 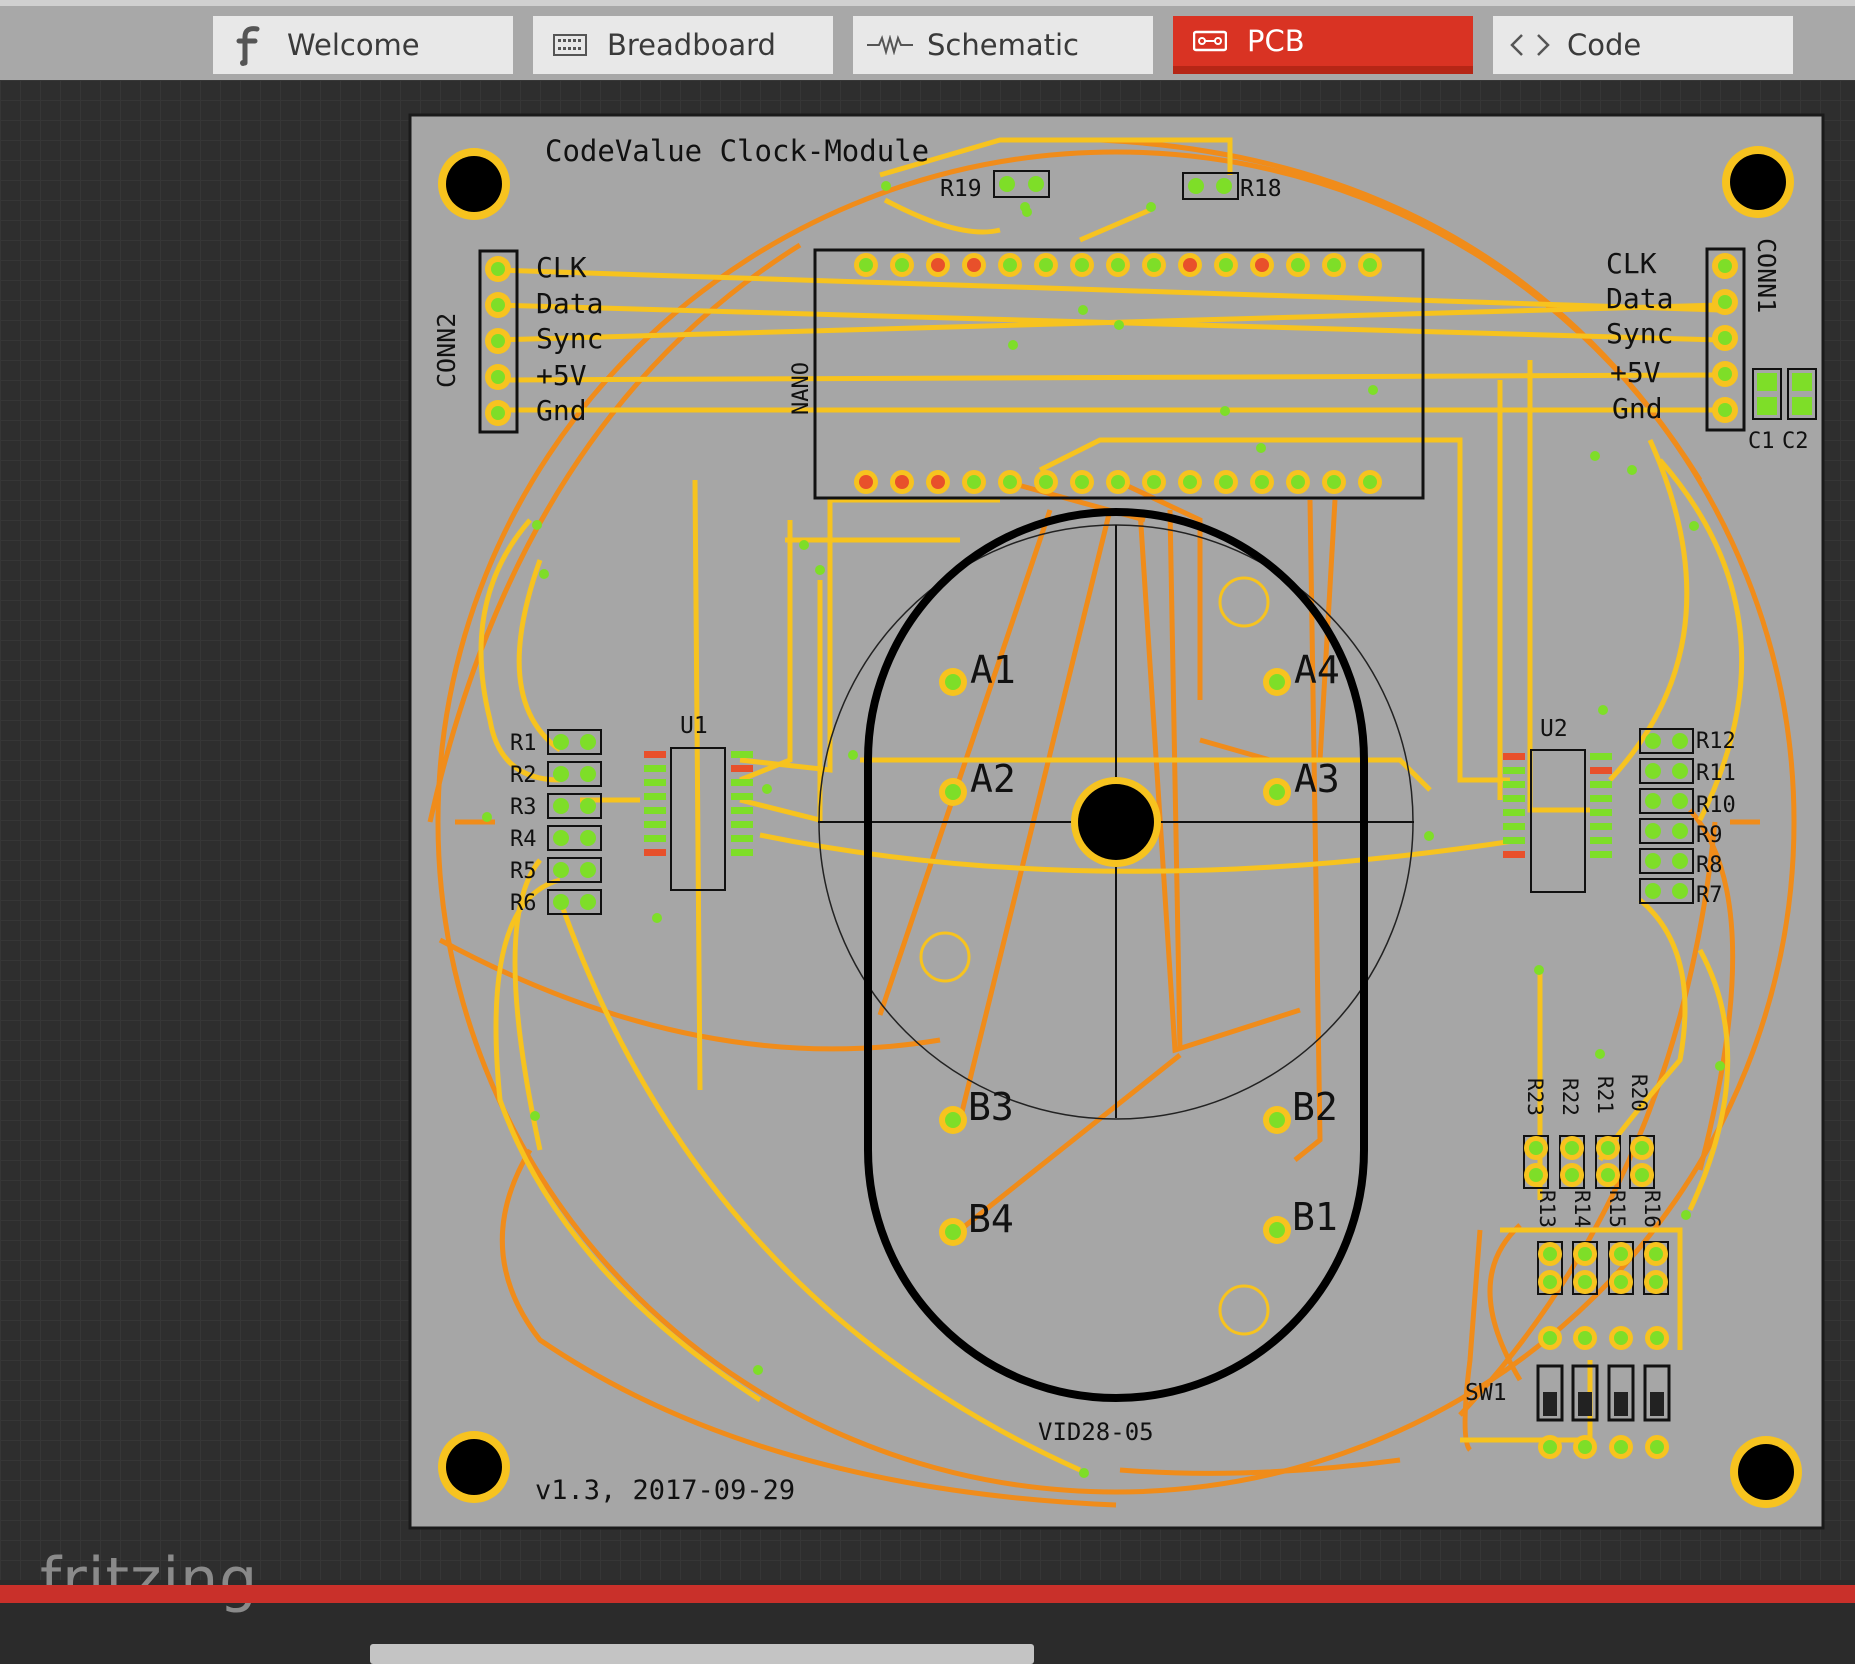 I want to click on conn1-pin-label: Gnd, so click(x=1637, y=408).